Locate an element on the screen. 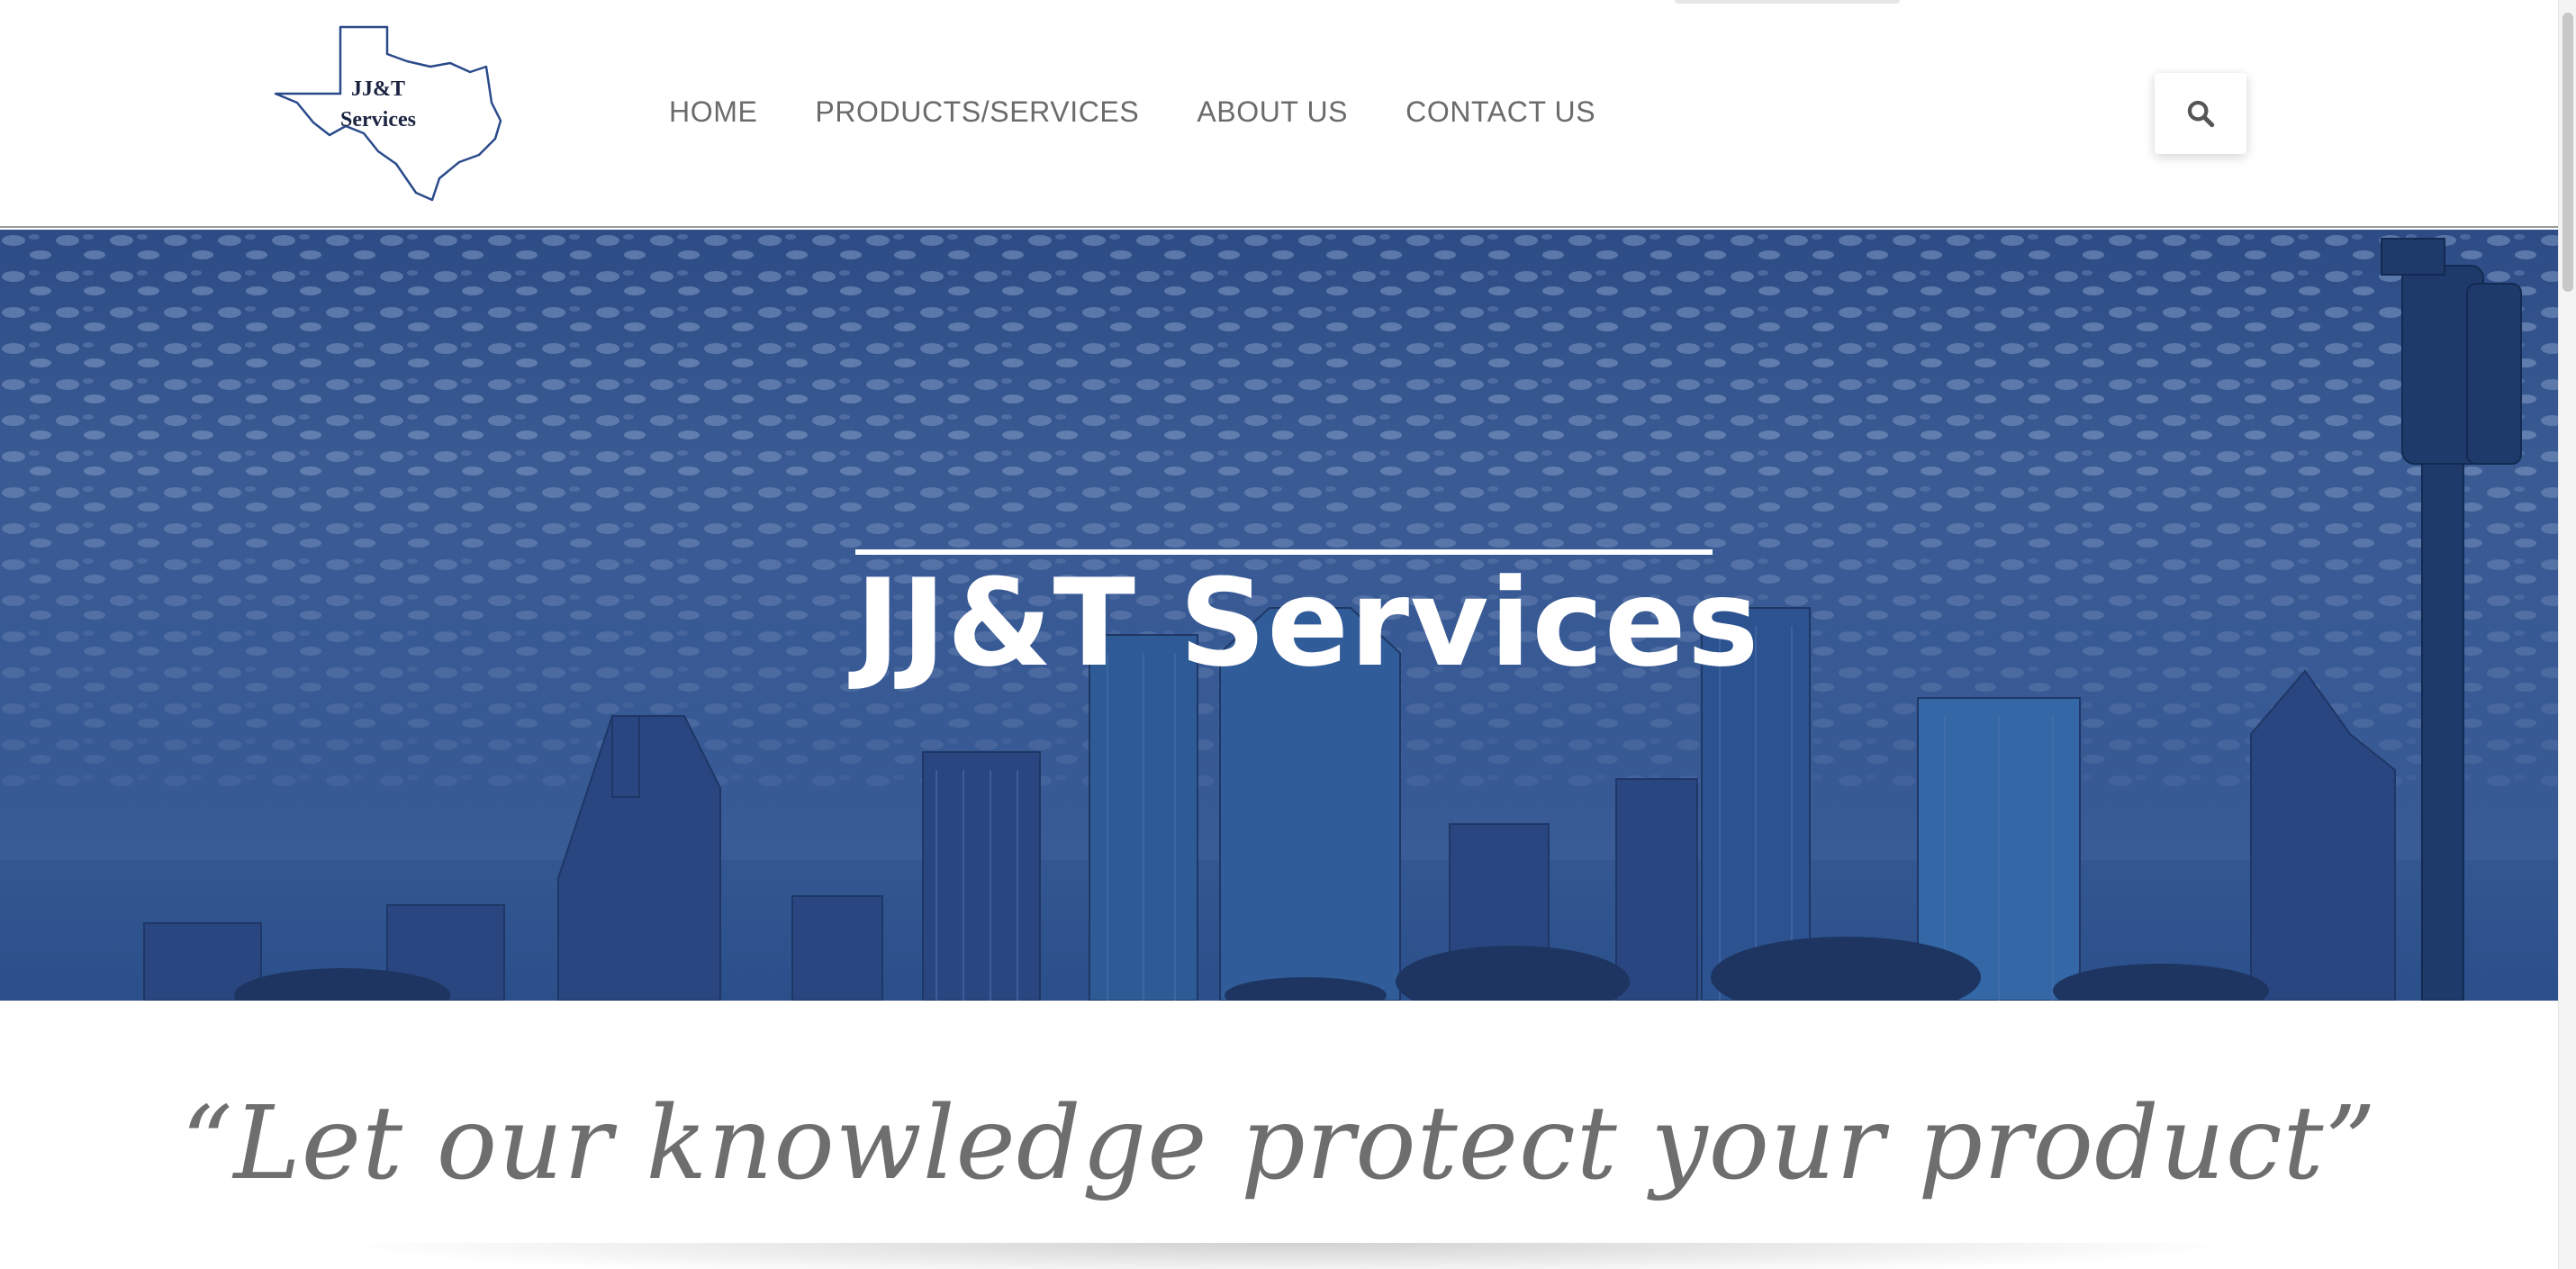 Image resolution: width=2576 pixels, height=1269 pixels. hero-title: JJ&T Services is located at coordinates (1307, 623).